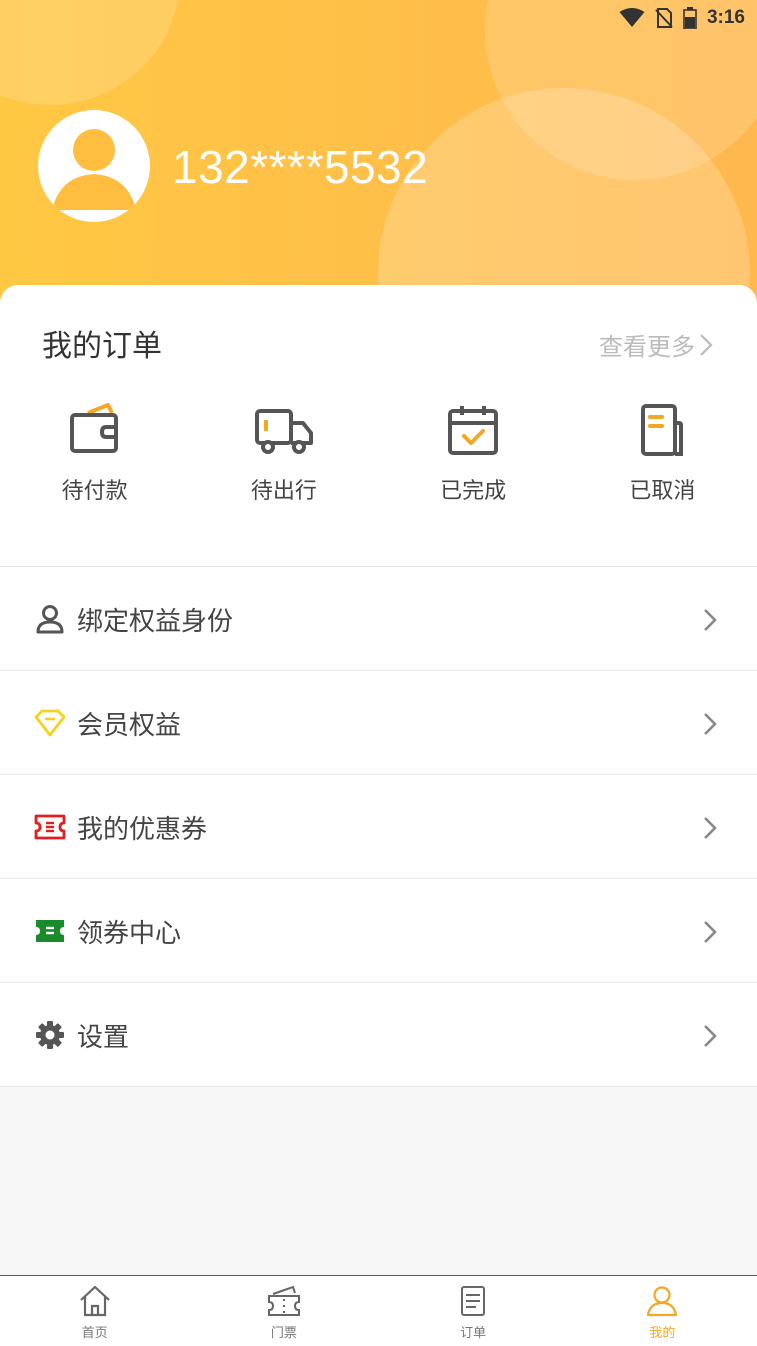 The image size is (757, 1346). What do you see at coordinates (93, 428) in the screenshot?
I see `wallet-icon` at bounding box center [93, 428].